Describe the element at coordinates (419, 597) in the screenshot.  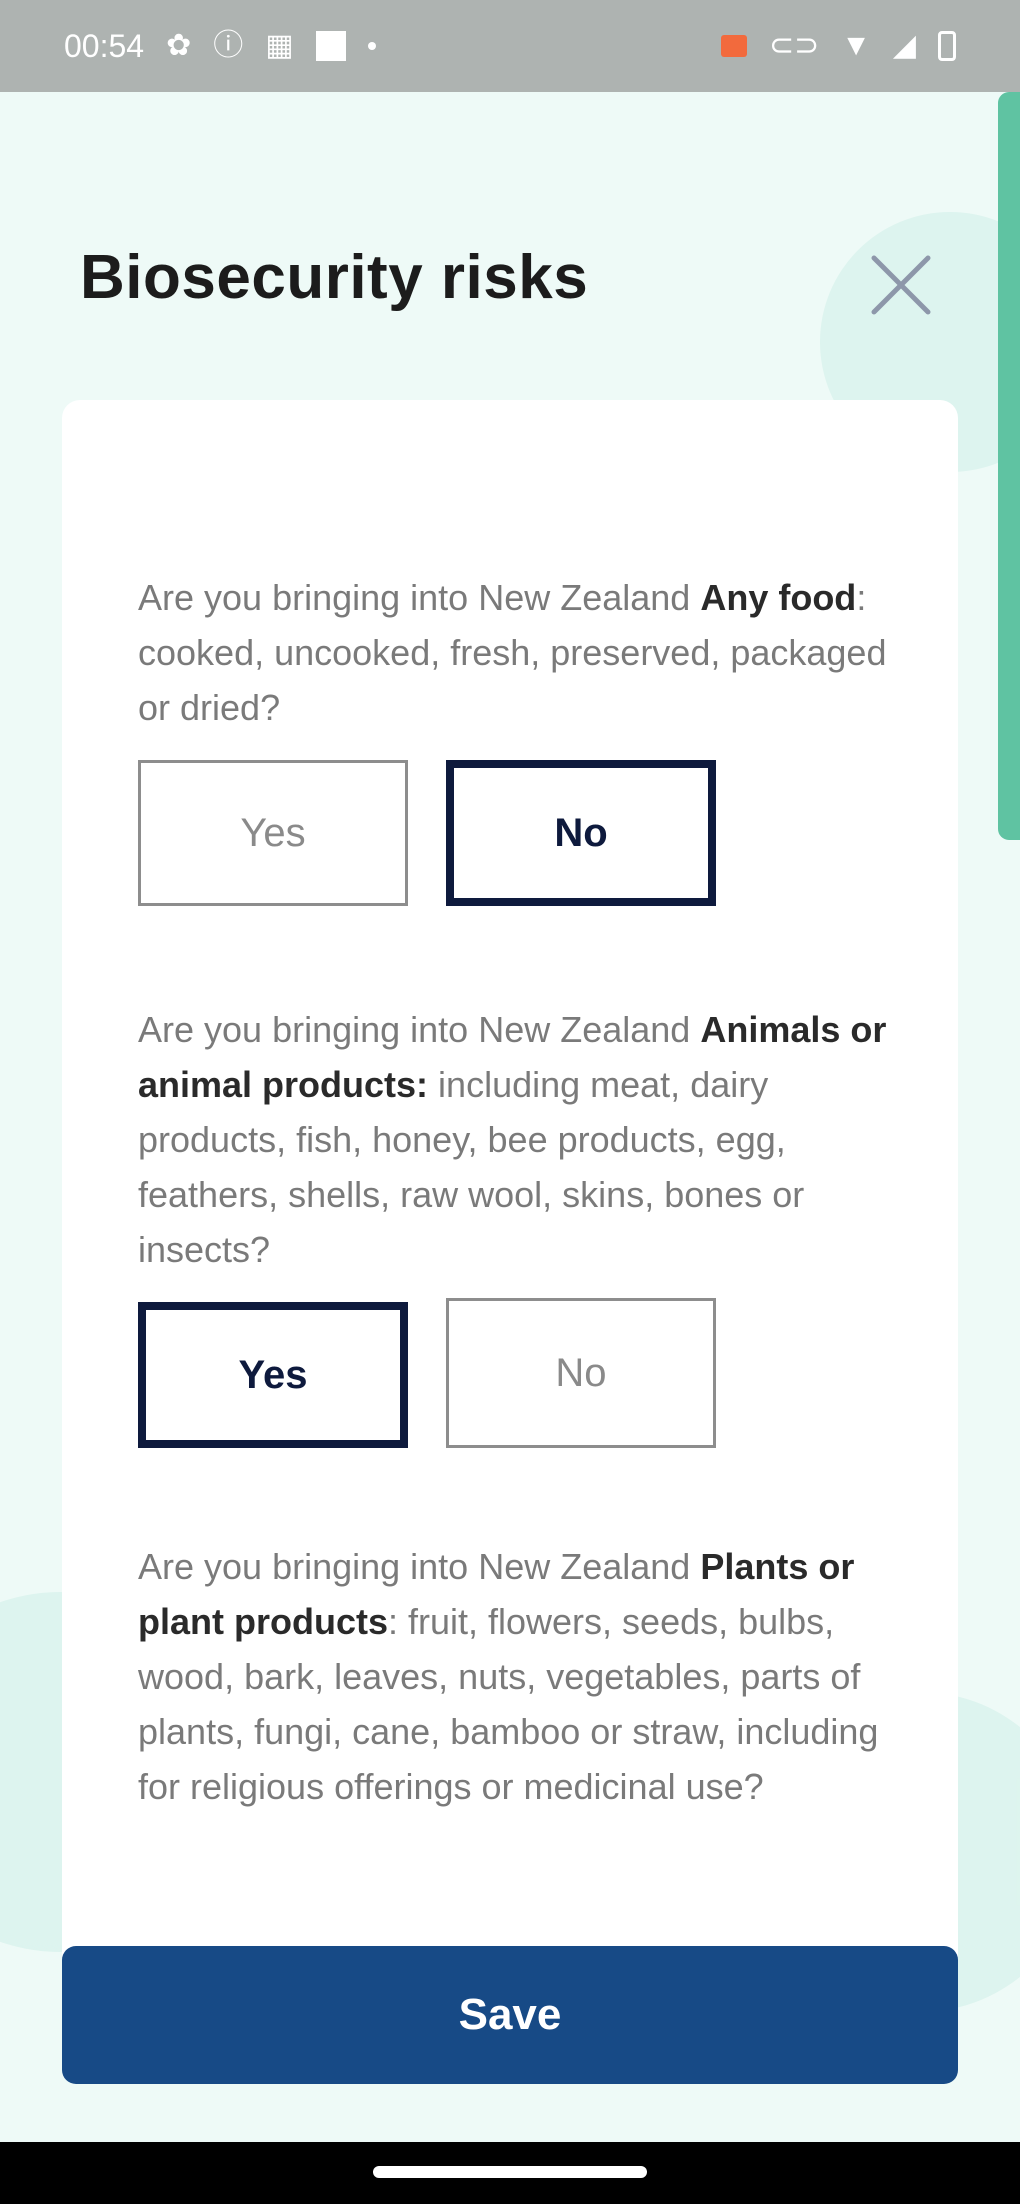
I see `question-food-prefix: Are you bringing into New Zealand` at that location.